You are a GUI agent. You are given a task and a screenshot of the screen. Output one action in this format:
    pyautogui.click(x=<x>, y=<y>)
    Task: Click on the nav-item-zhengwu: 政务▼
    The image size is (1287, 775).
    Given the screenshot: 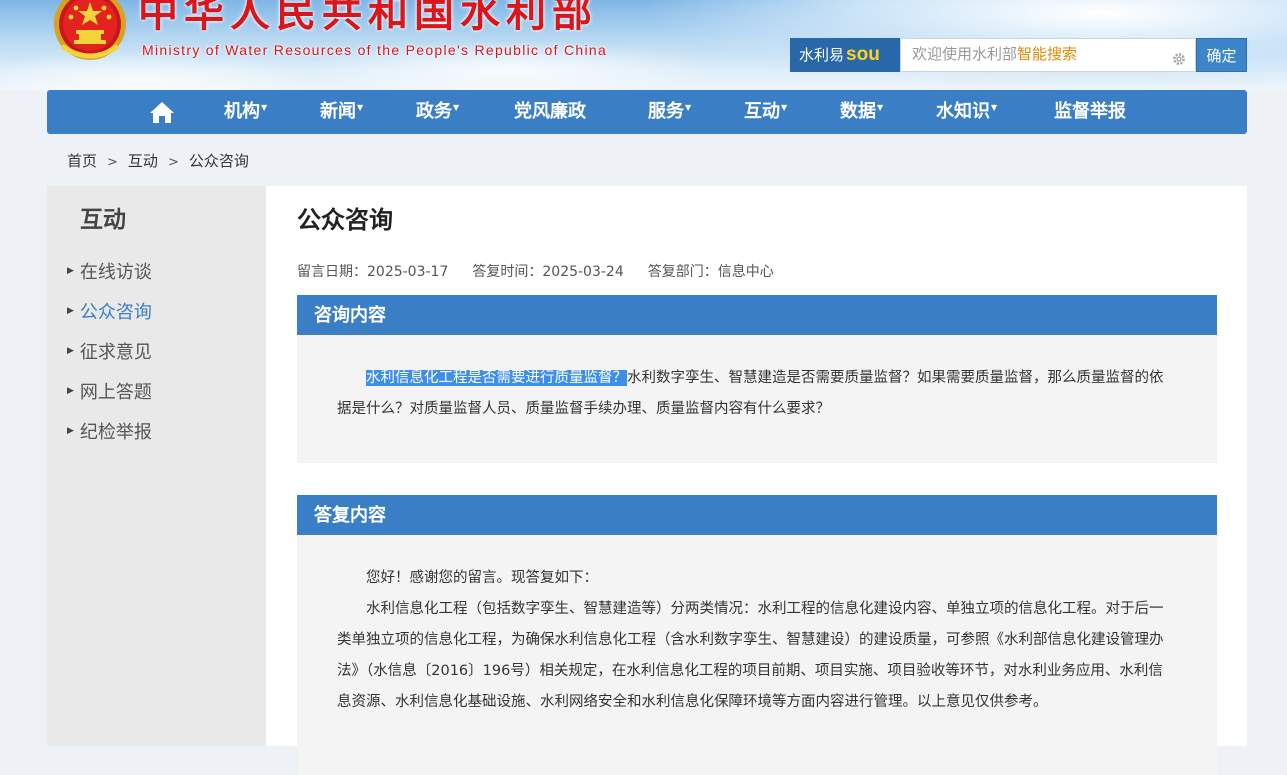 What is the action you would take?
    pyautogui.click(x=437, y=112)
    